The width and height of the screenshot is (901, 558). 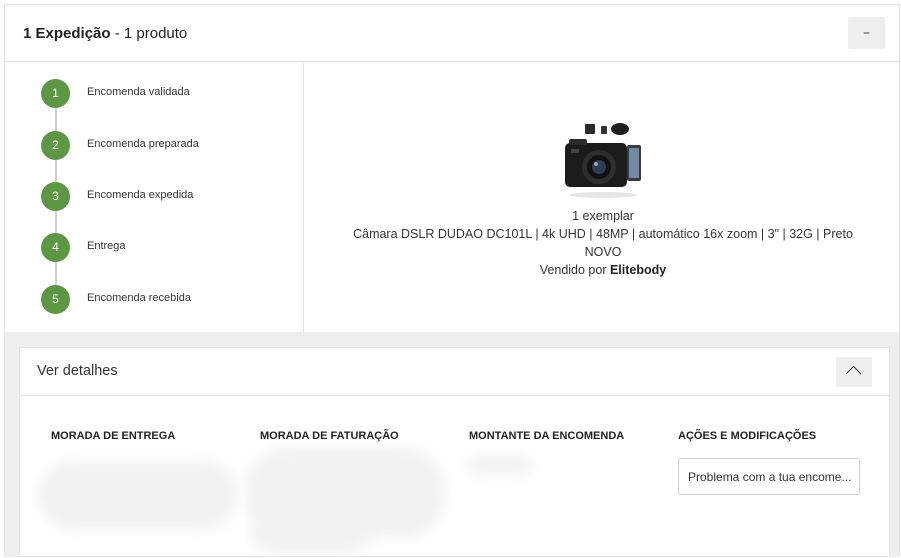 I want to click on sold-by-label: Vendido por, so click(x=574, y=270).